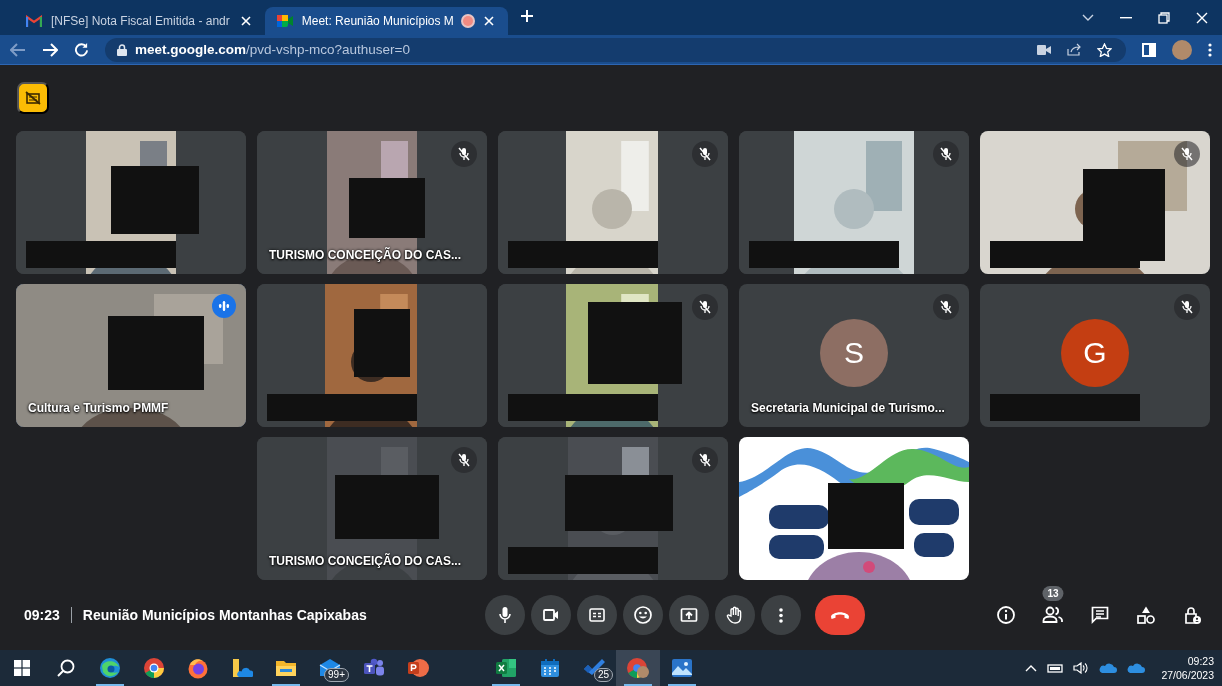 This screenshot has width=1222, height=686. Describe the element at coordinates (1192, 615) in the screenshot. I see `lock-person-icon` at that location.